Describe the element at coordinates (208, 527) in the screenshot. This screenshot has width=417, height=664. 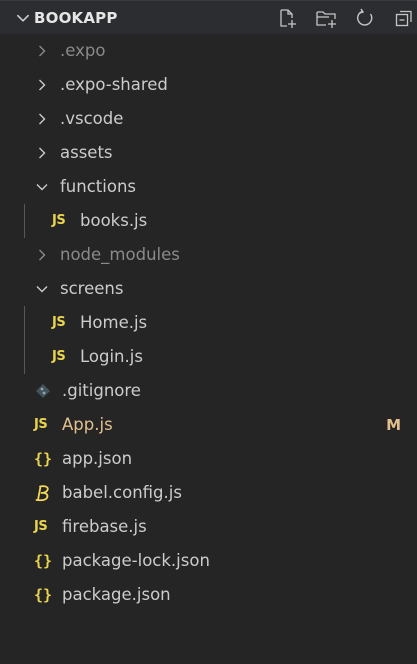
I see `file-firebase-js: JS firebase.js` at that location.